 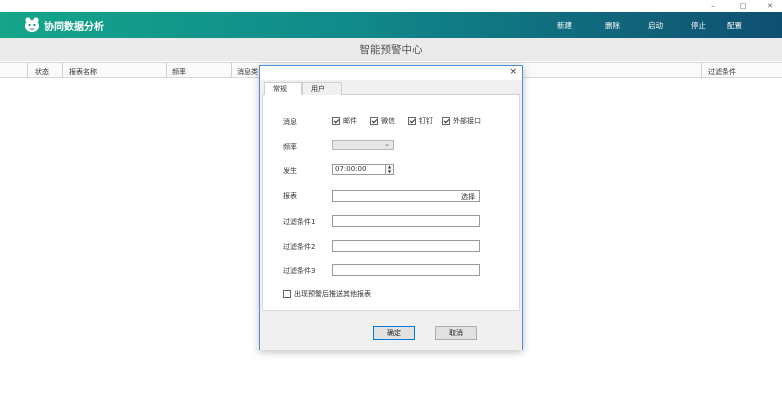 I want to click on column-status: 状态, so click(x=42, y=72).